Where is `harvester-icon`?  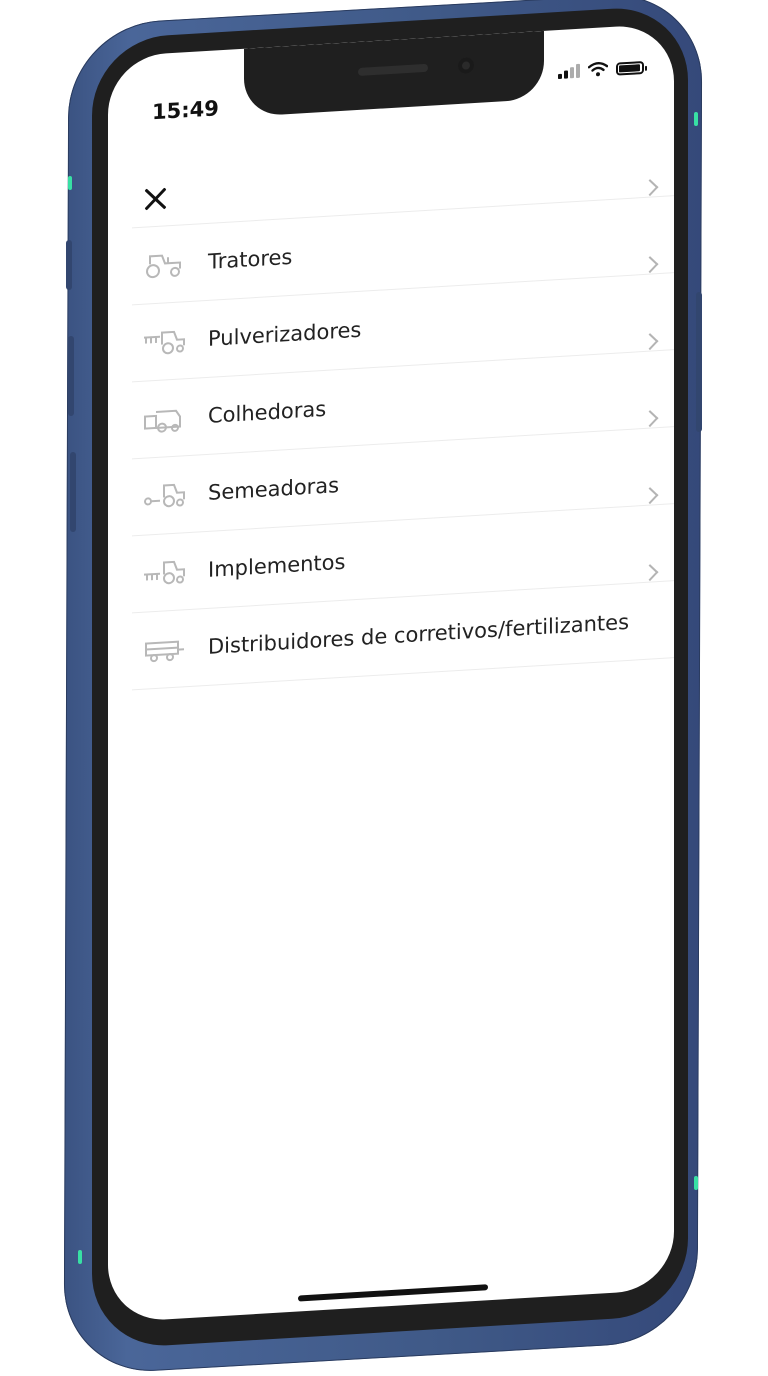
harvester-icon is located at coordinates (164, 418).